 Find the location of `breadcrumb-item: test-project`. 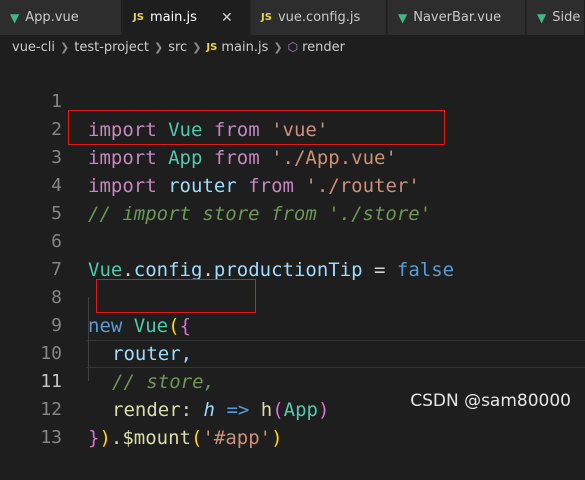

breadcrumb-item: test-project is located at coordinates (111, 47).